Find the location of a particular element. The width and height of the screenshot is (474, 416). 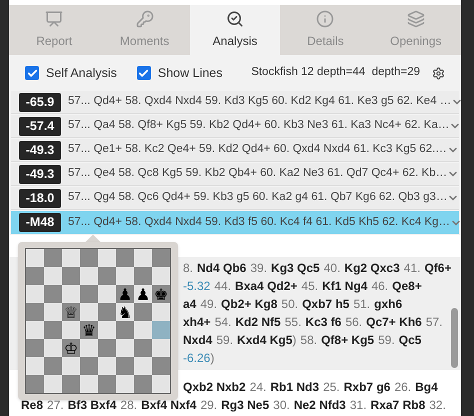

move-text: Bg4 is located at coordinates (426, 387).